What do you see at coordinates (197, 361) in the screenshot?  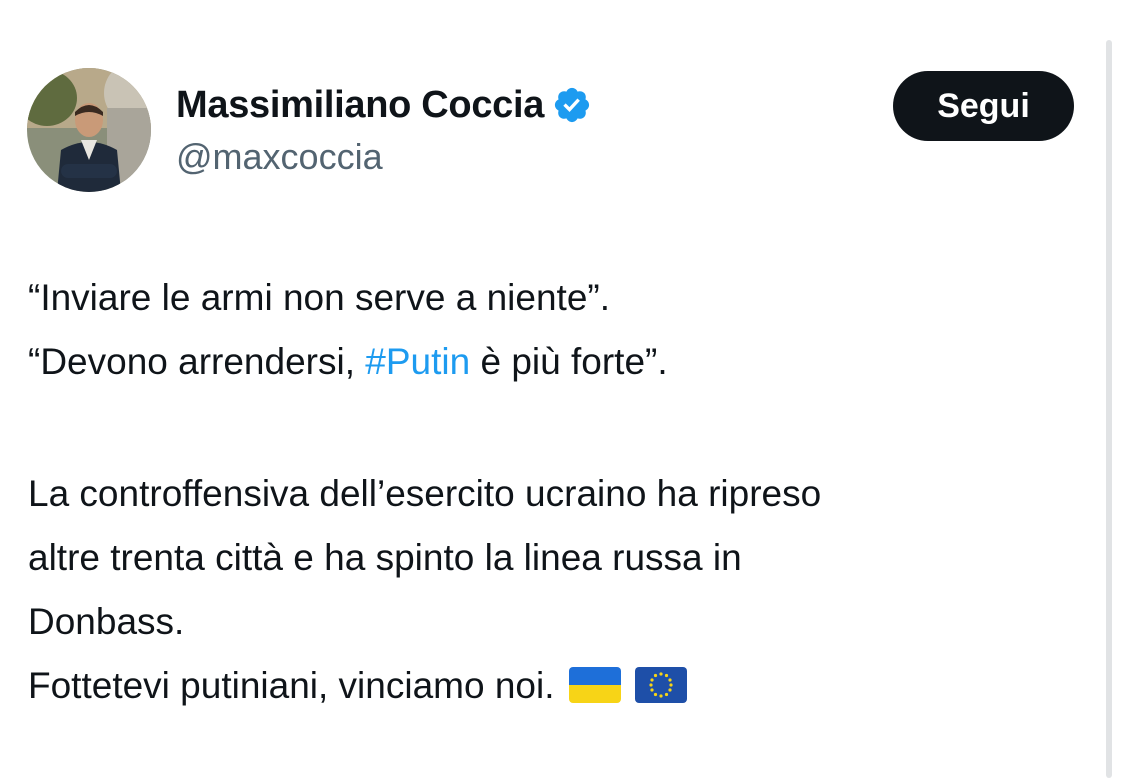 I see `tweet-text-segment: “Devono arrendersi,` at bounding box center [197, 361].